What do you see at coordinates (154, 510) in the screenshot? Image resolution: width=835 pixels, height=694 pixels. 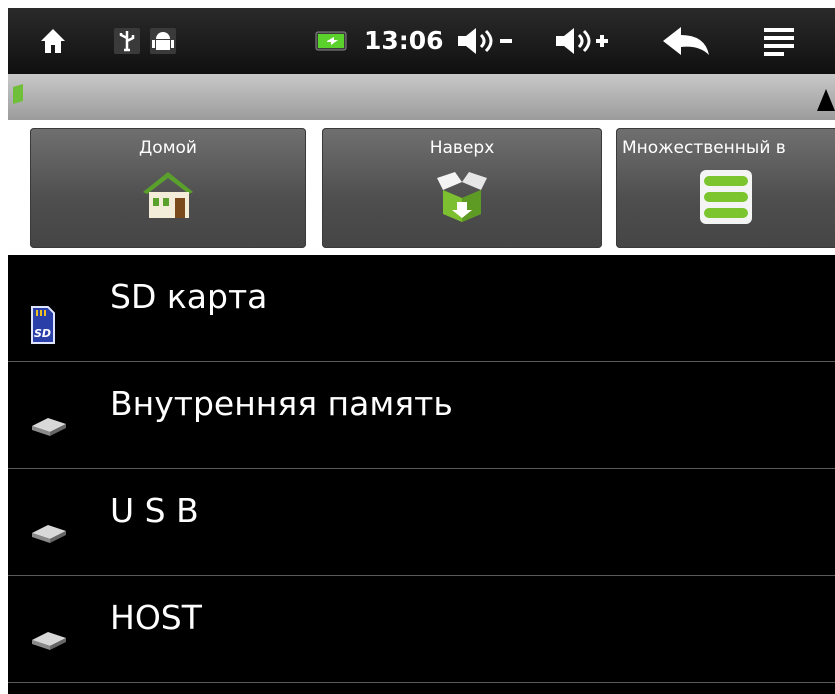 I see `usb-label: U S B` at bounding box center [154, 510].